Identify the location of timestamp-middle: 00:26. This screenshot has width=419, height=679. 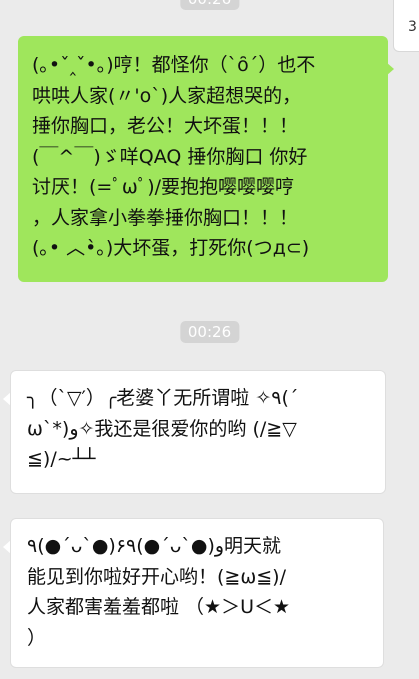
(209, 332).